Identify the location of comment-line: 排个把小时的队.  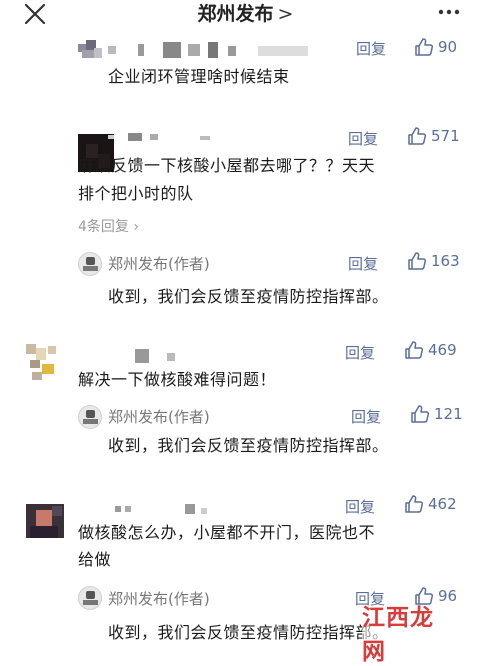
(136, 193).